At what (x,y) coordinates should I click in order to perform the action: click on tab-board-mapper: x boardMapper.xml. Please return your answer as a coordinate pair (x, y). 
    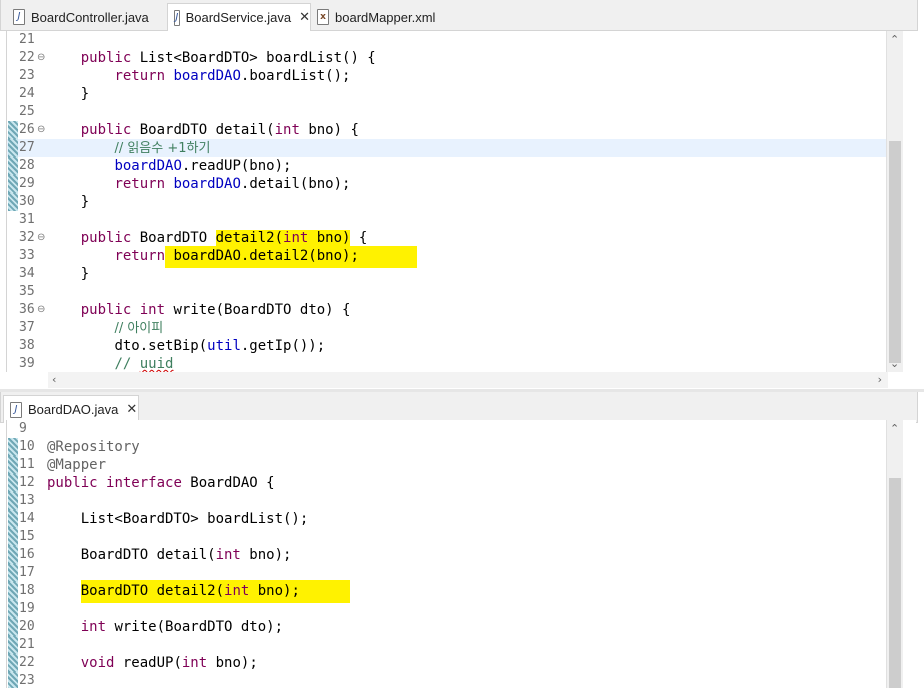
    Looking at the image, I should click on (381, 17).